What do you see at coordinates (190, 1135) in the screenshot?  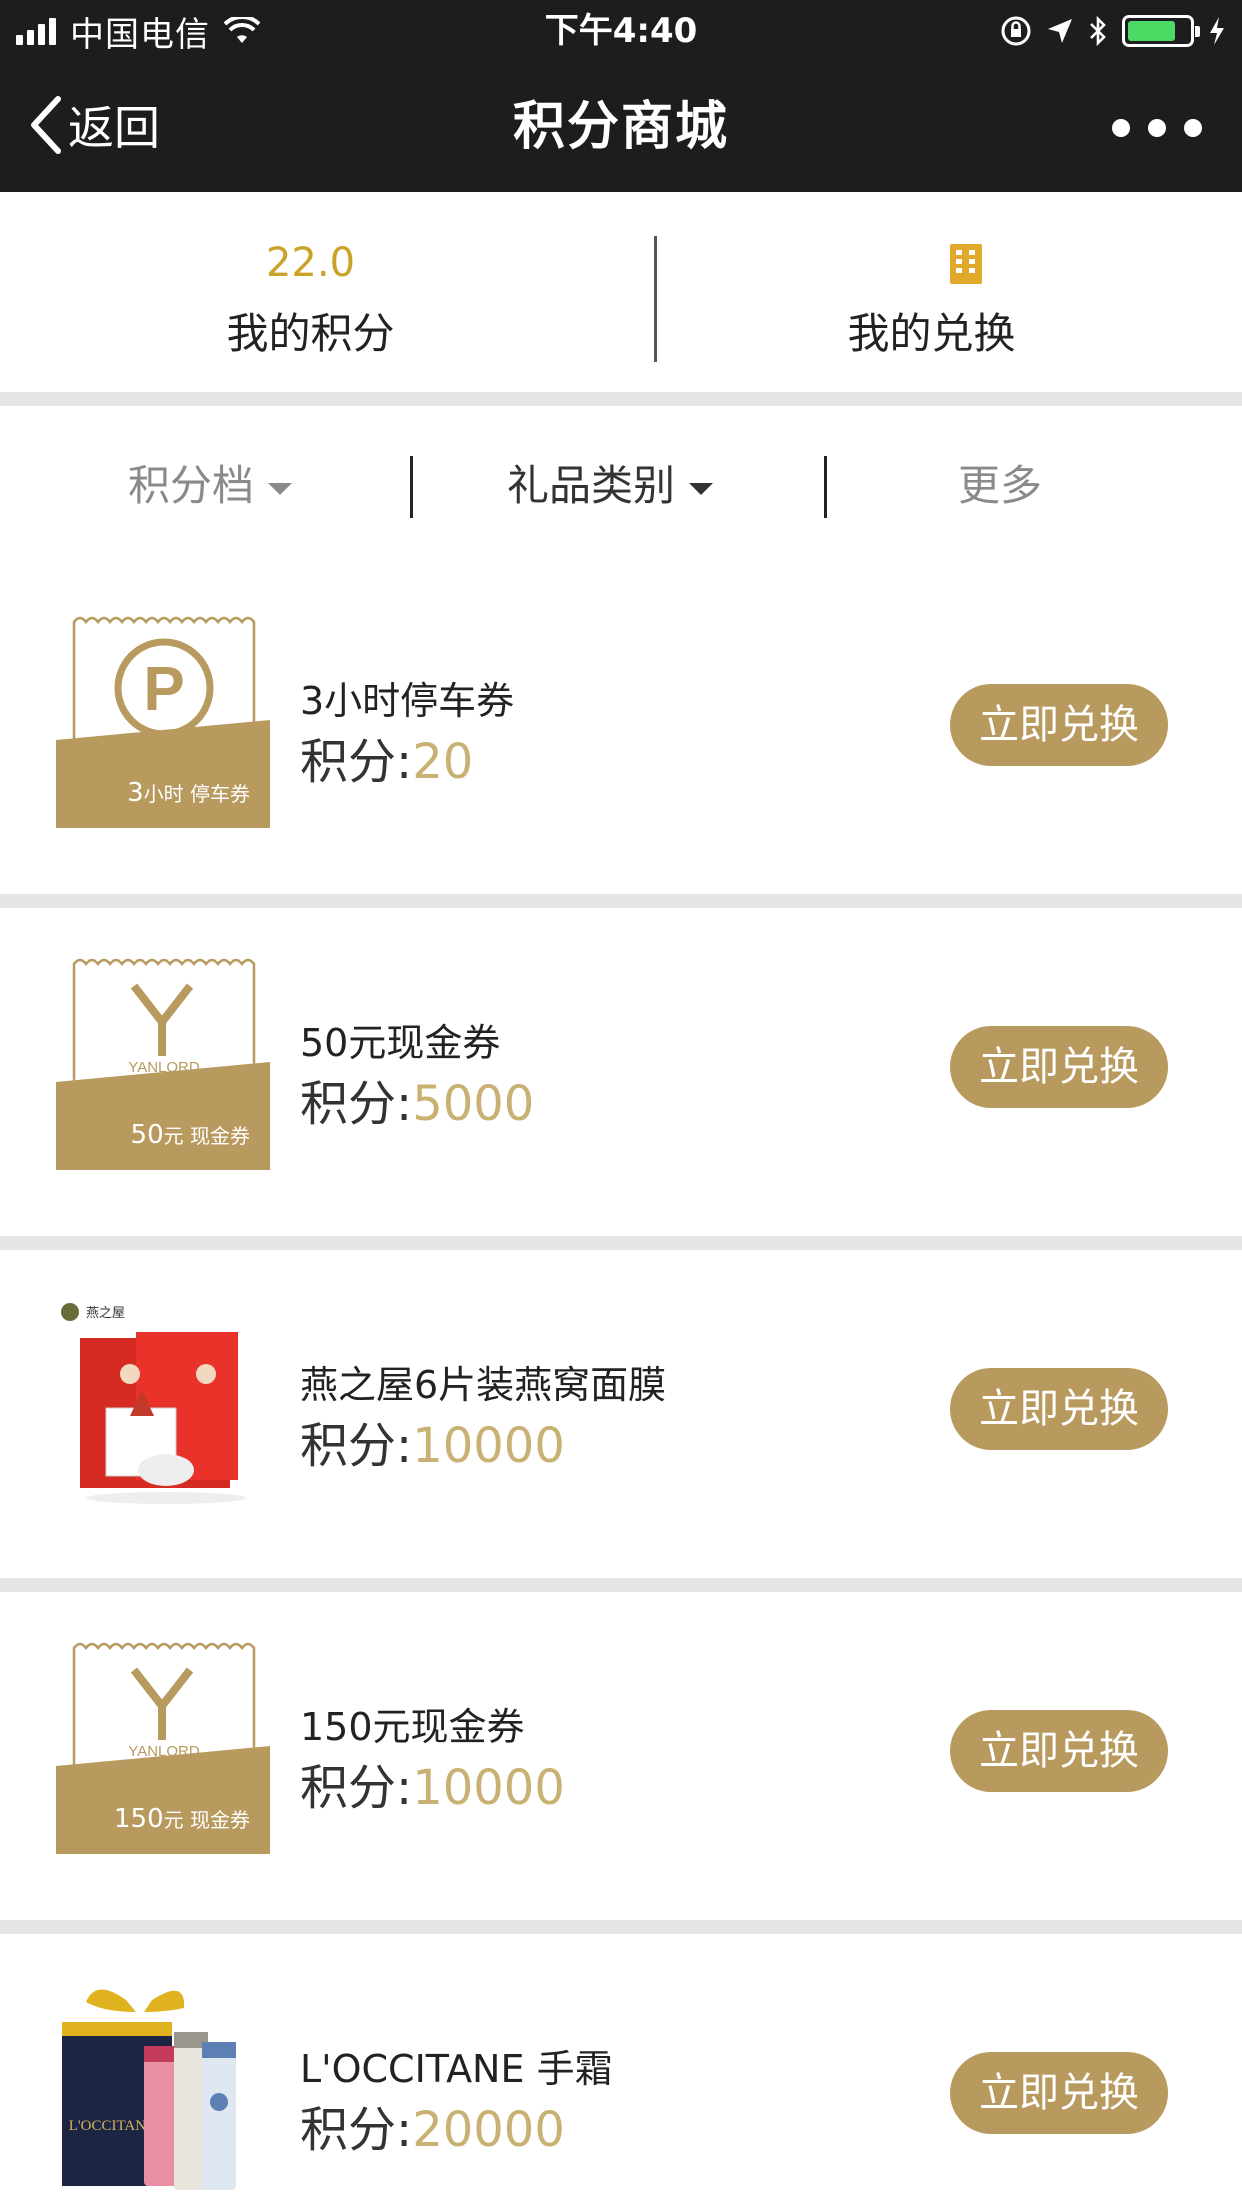 I see `voucher-band-text: 50元 现金券` at bounding box center [190, 1135].